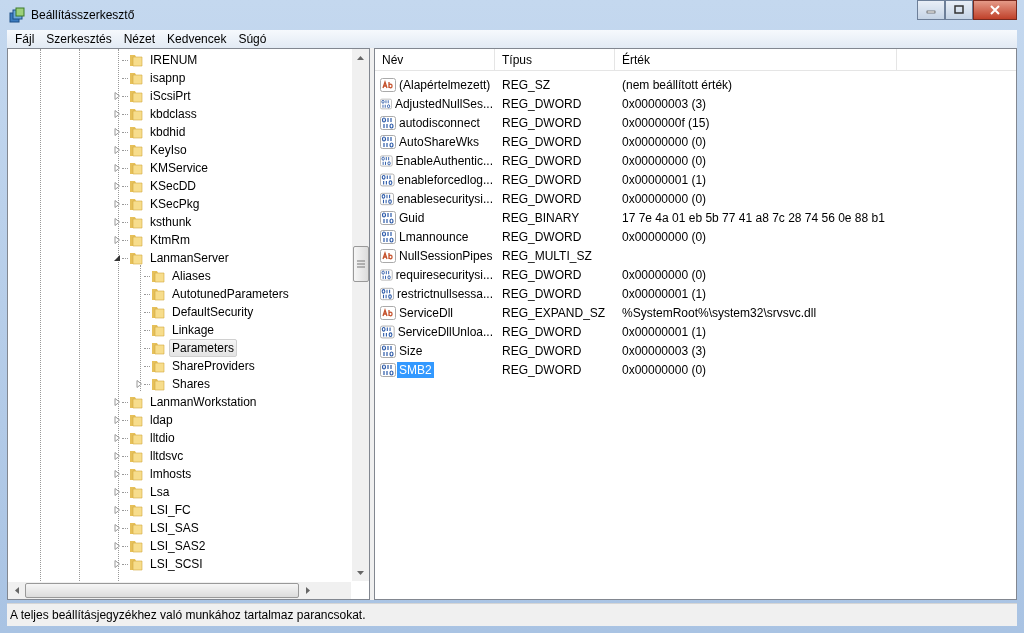 This screenshot has width=1024, height=633. What do you see at coordinates (173, 114) in the screenshot?
I see `tree-item: kbdclass` at bounding box center [173, 114].